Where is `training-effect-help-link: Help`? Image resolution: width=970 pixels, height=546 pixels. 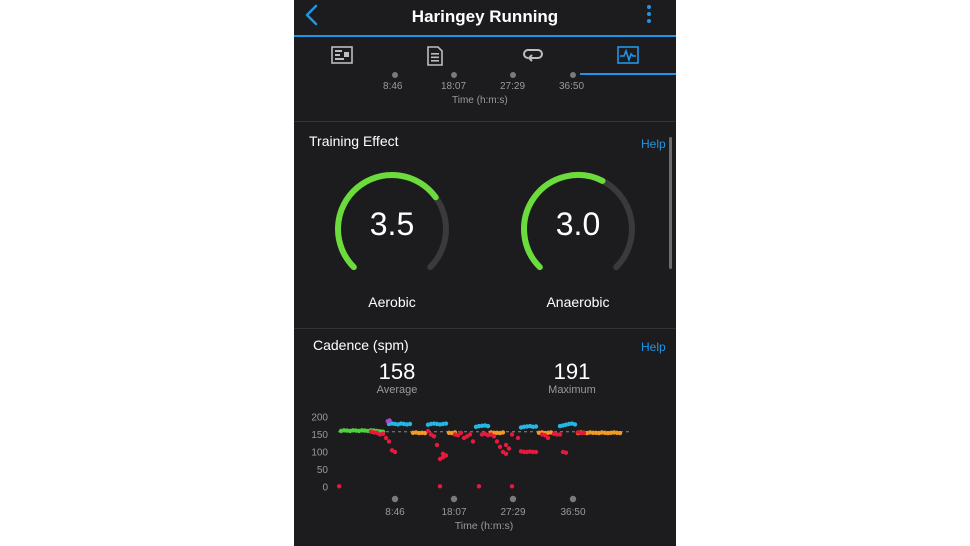
training-effect-help-link: Help is located at coordinates (653, 144).